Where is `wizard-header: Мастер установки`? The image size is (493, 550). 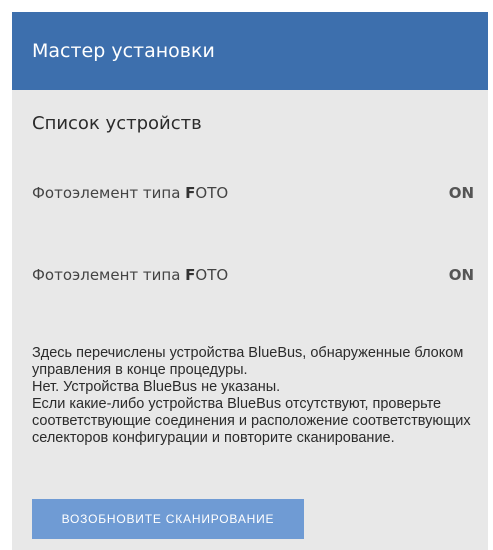
wizard-header: Мастер установки is located at coordinates (250, 51).